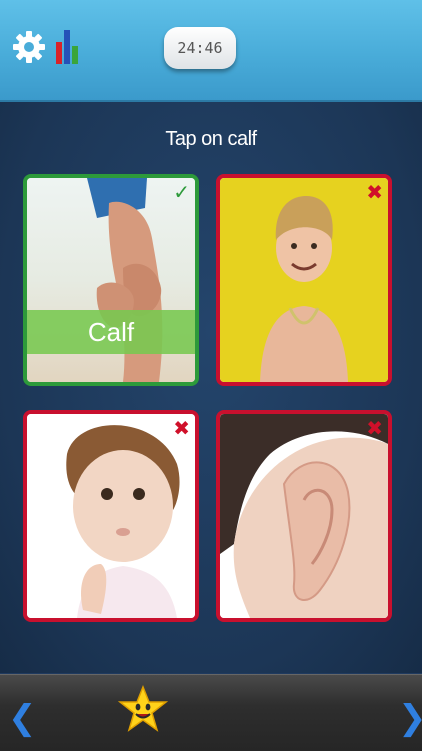 The image size is (422, 751). Describe the element at coordinates (410, 718) in the screenshot. I see `chevron-right-icon: ❯` at that location.